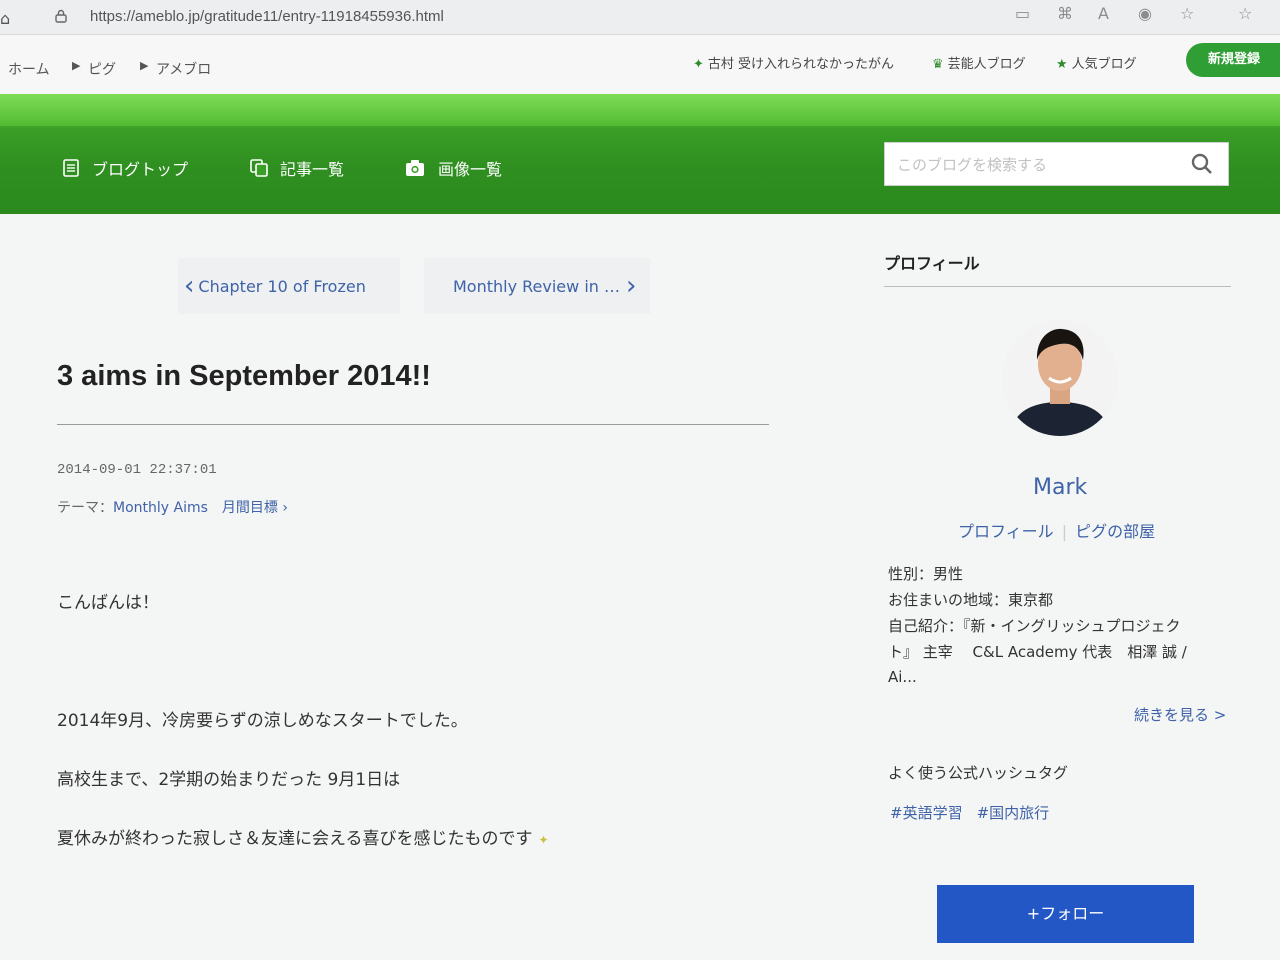 This screenshot has height=960, width=1280. What do you see at coordinates (183, 69) in the screenshot?
I see `breadcrumb-ameblo: アメブロ` at bounding box center [183, 69].